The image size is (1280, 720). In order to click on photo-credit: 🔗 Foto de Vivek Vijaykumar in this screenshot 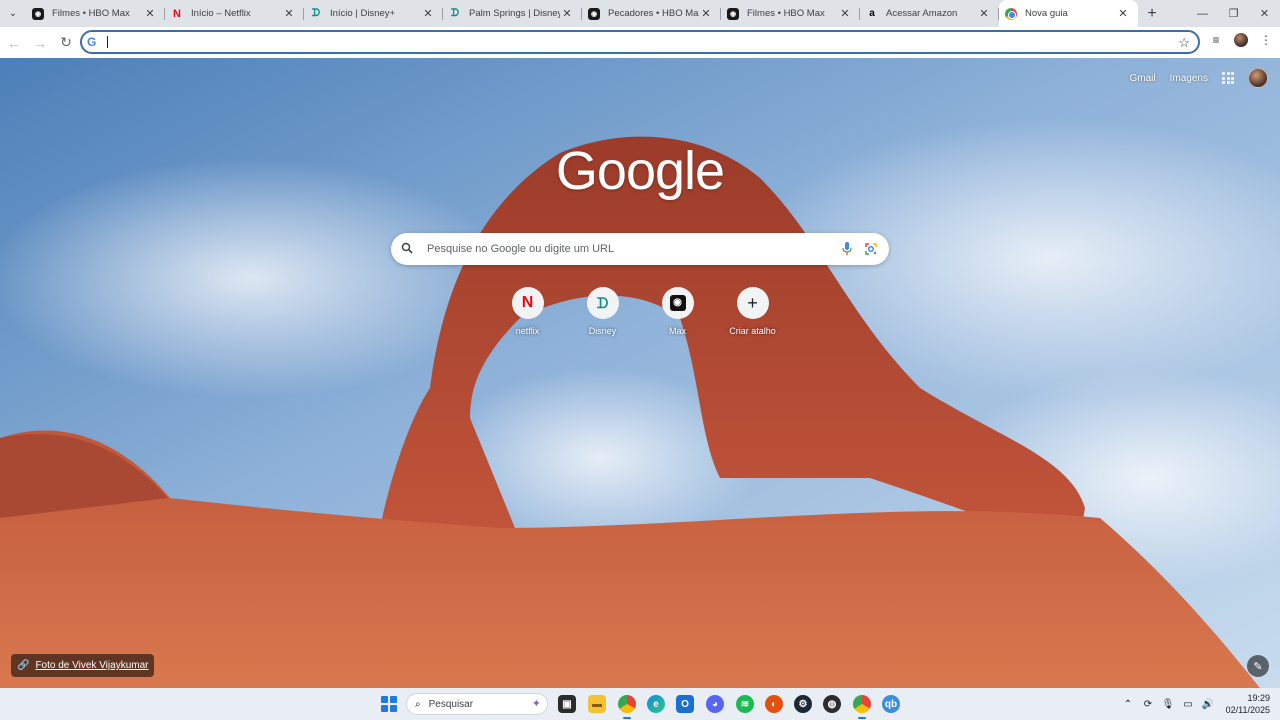, I will do `click(83, 665)`.